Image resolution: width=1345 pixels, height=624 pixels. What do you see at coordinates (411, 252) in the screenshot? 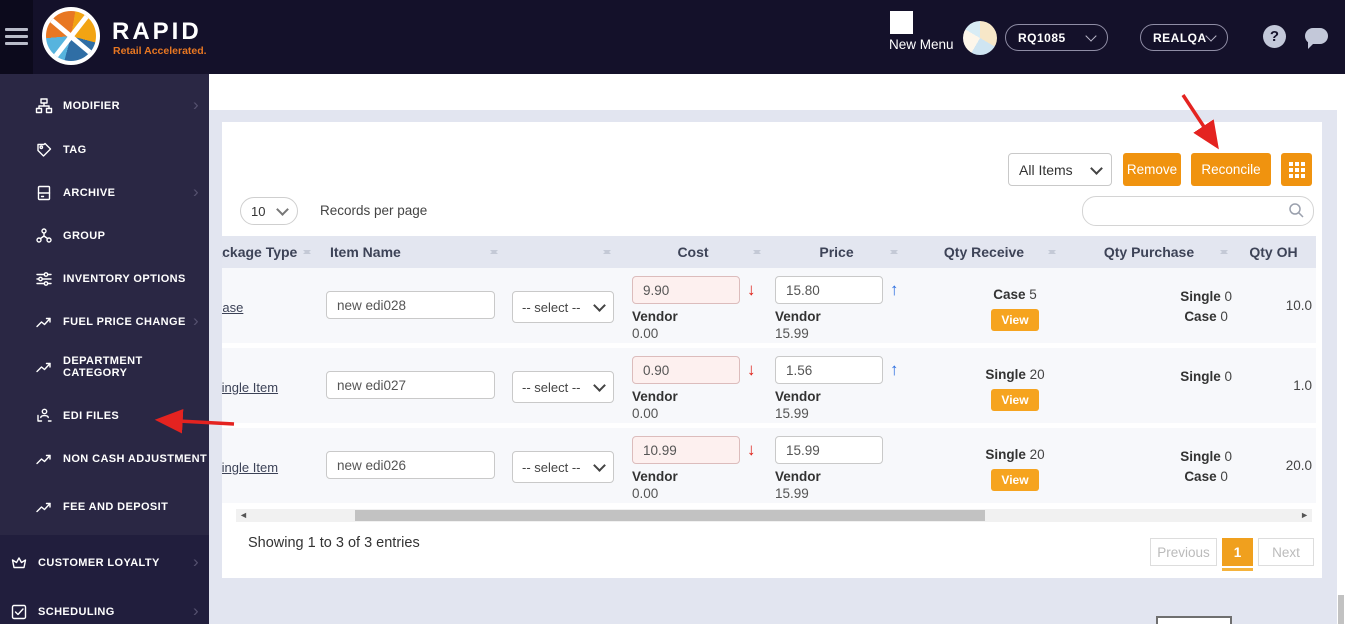
I see `column-header-item-name: Item Name` at bounding box center [411, 252].